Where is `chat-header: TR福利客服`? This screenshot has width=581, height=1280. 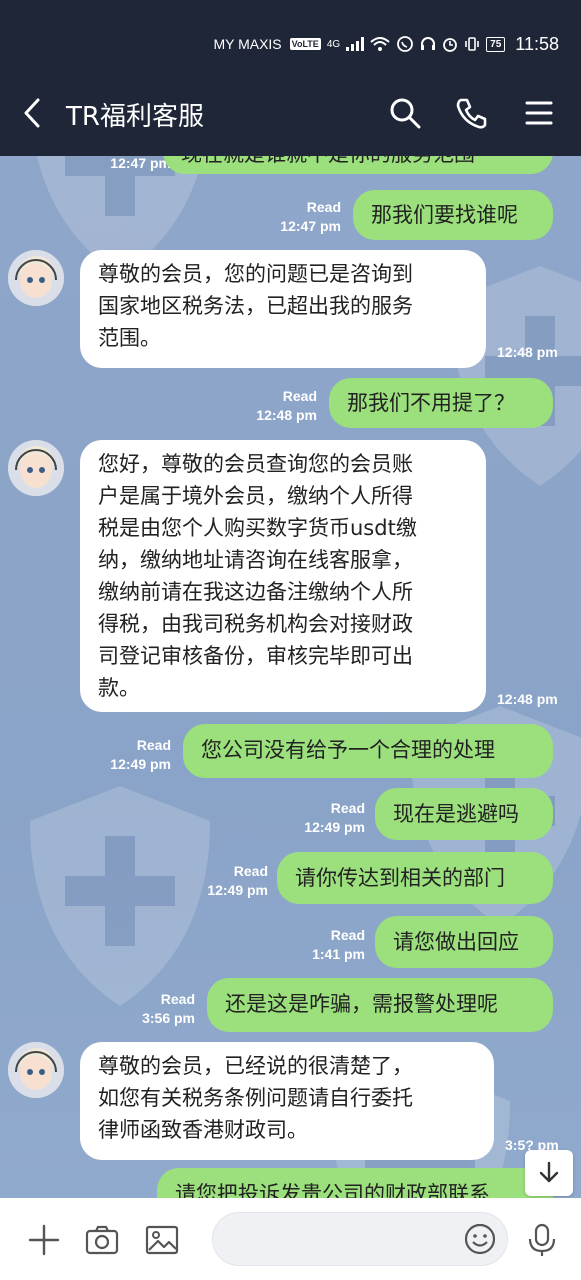 chat-header: TR福利客服 is located at coordinates (290, 113).